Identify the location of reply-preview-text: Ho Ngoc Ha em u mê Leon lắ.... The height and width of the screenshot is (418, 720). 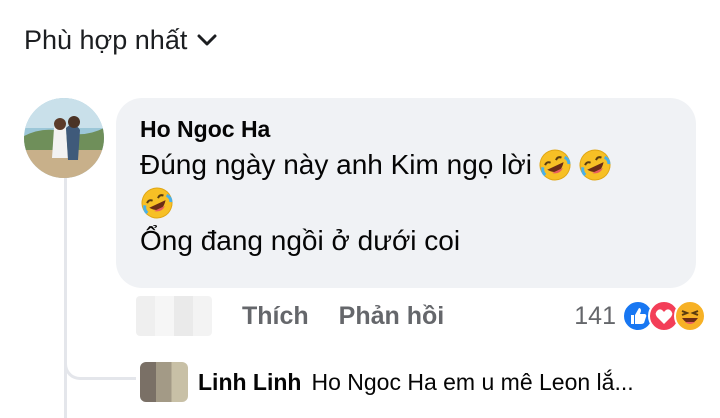
(472, 381).